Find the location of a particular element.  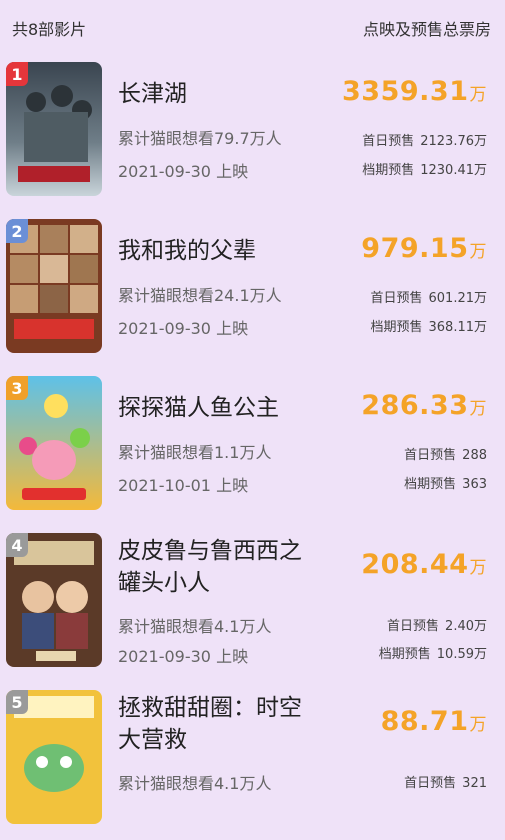

movie-poster: 2 is located at coordinates (54, 286).